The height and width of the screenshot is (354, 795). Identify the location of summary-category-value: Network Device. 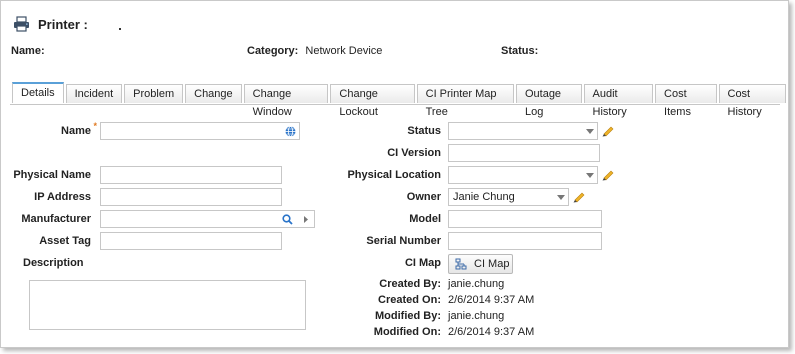
(344, 51).